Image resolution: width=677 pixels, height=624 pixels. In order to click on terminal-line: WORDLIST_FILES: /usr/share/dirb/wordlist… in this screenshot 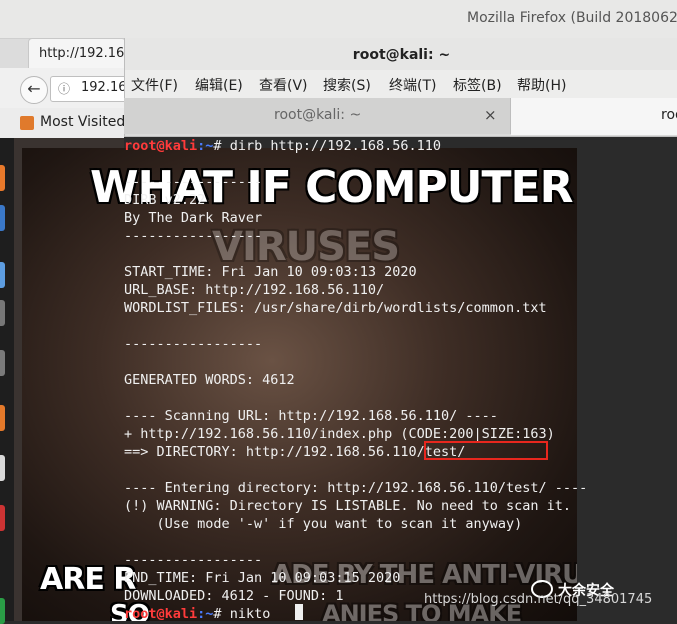, I will do `click(335, 308)`.